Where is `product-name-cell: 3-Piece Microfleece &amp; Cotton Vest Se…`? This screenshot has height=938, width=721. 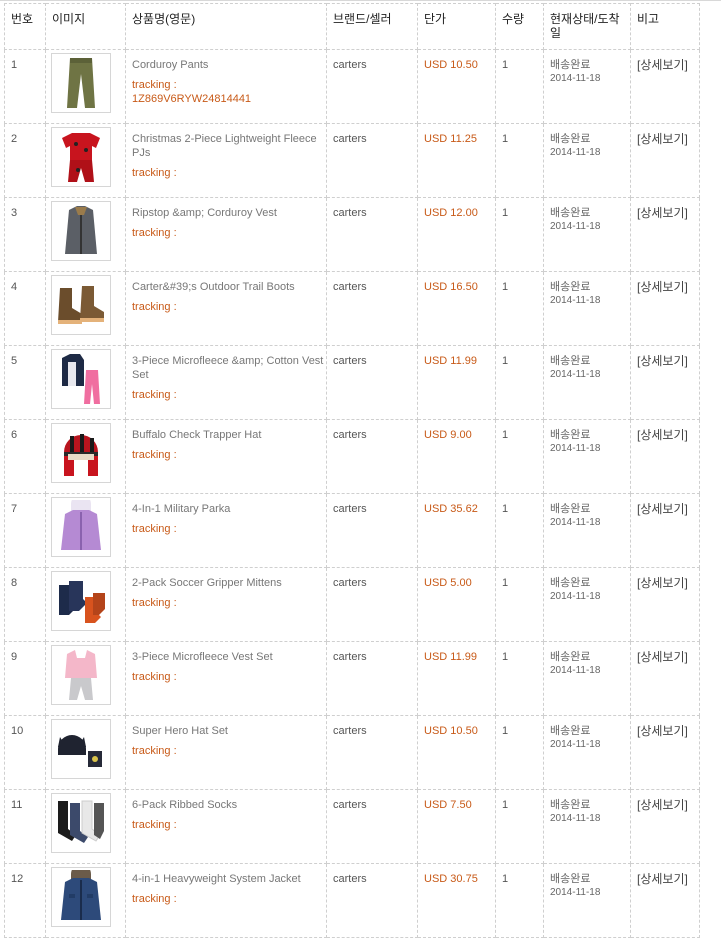 product-name-cell: 3-Piece Microfleece &amp; Cotton Vest Se… is located at coordinates (226, 382).